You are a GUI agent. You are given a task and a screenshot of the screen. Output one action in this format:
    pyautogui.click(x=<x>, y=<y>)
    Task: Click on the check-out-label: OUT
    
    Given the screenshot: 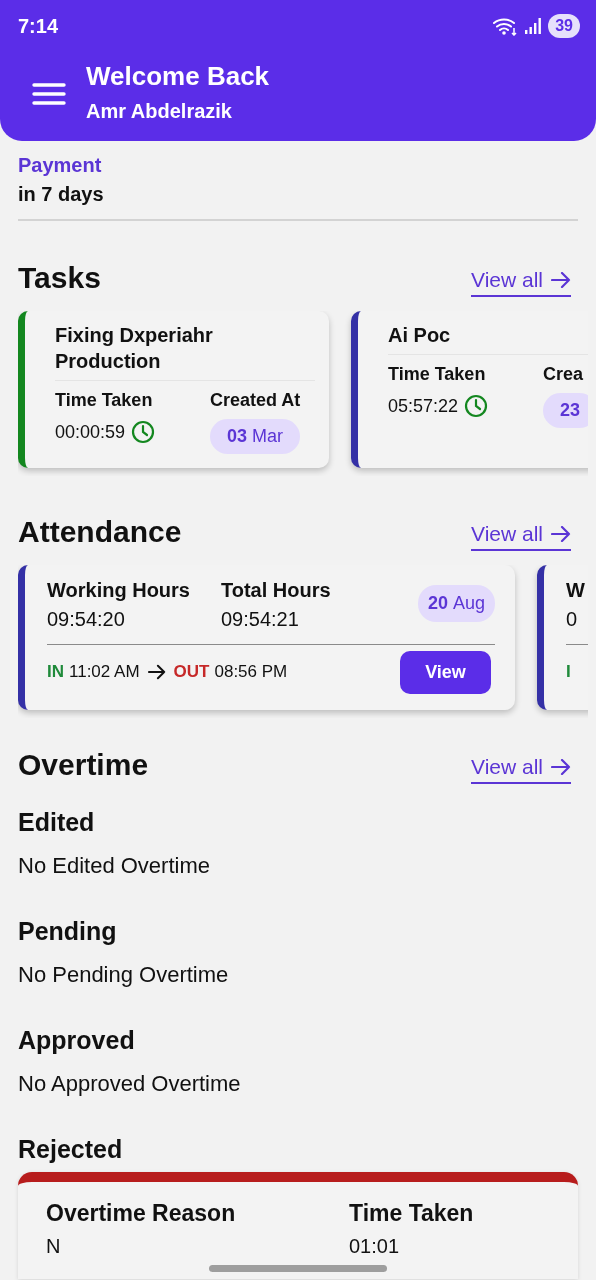 What is the action you would take?
    pyautogui.click(x=191, y=672)
    